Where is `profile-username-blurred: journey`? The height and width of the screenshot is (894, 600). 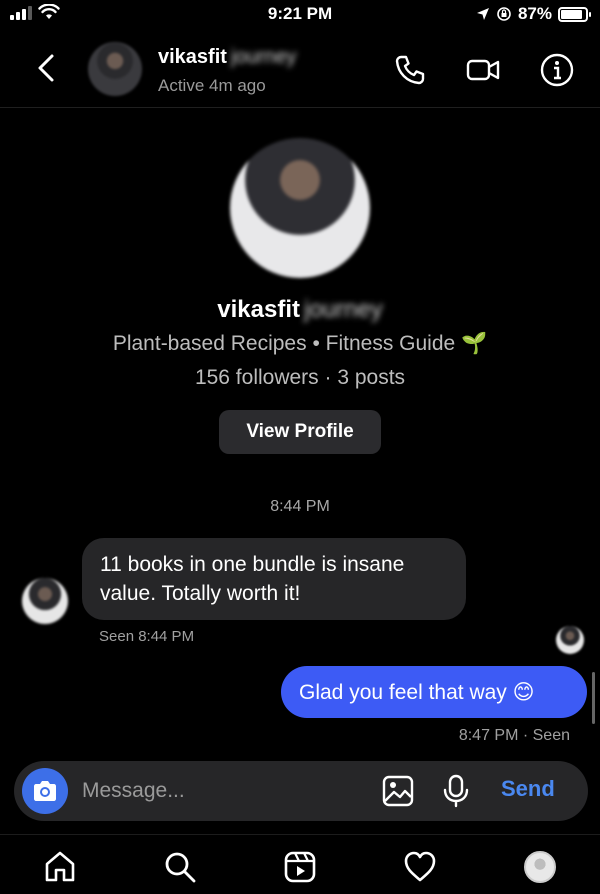 profile-username-blurred: journey is located at coordinates (343, 309).